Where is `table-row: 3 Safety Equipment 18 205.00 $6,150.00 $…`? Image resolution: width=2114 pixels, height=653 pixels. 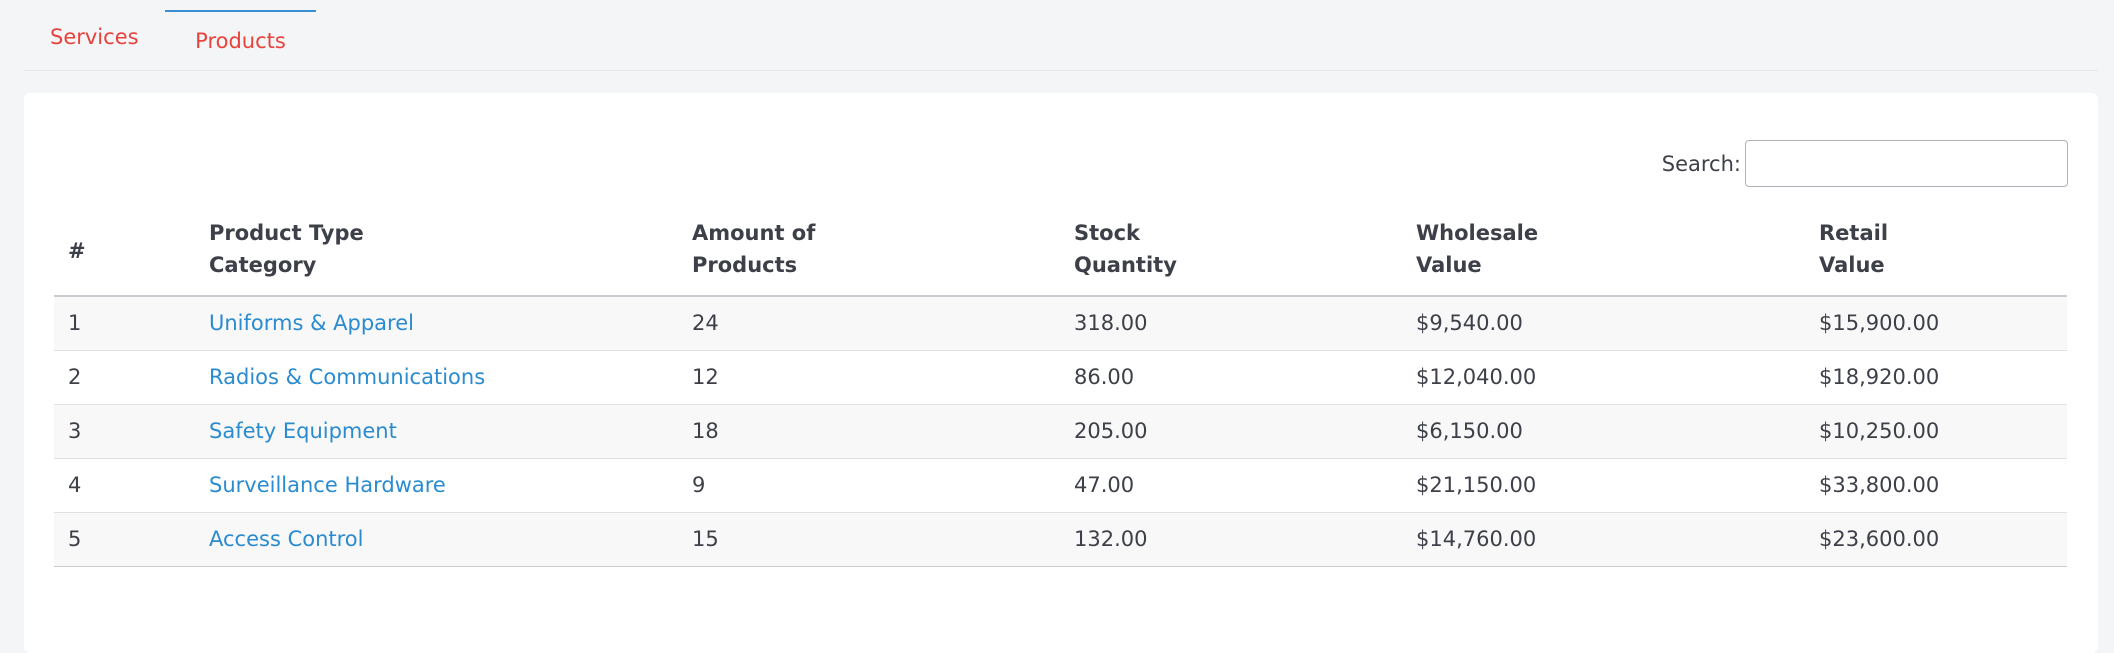 table-row: 3 Safety Equipment 18 205.00 $6,150.00 $… is located at coordinates (1060, 431).